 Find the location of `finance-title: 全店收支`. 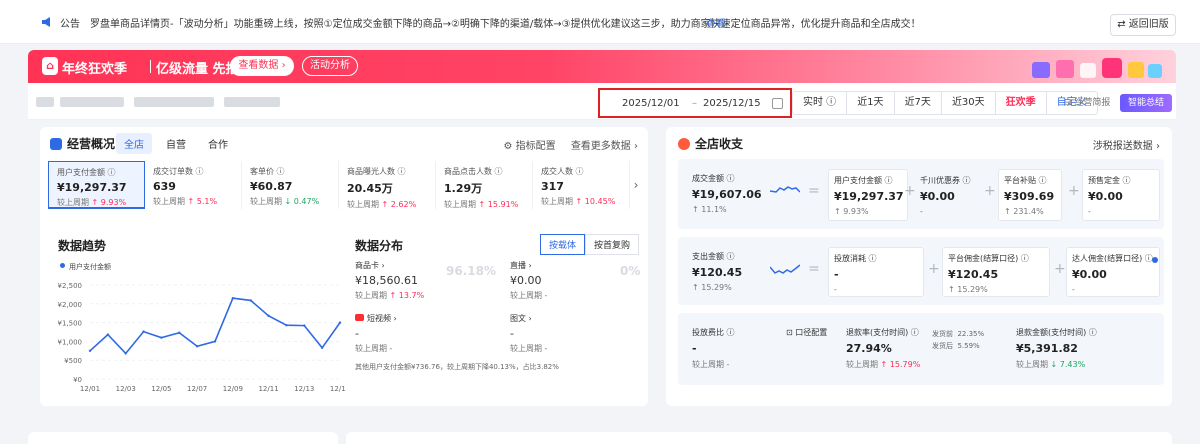

finance-title: 全店收支 is located at coordinates (710, 143).